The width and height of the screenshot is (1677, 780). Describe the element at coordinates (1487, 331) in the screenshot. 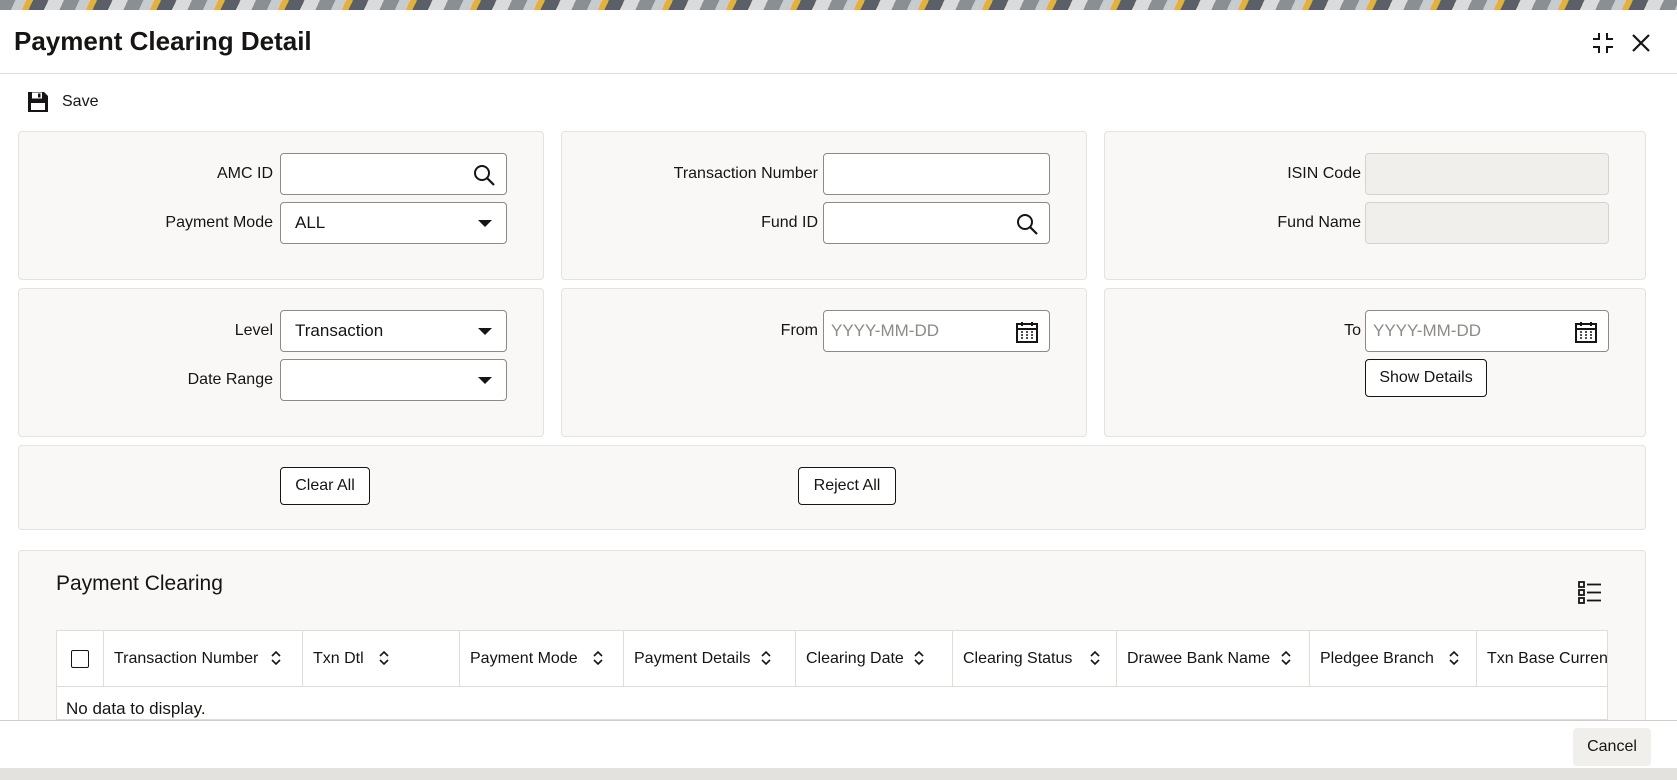

I see `to-date-input: YYYY-MM-DD` at that location.